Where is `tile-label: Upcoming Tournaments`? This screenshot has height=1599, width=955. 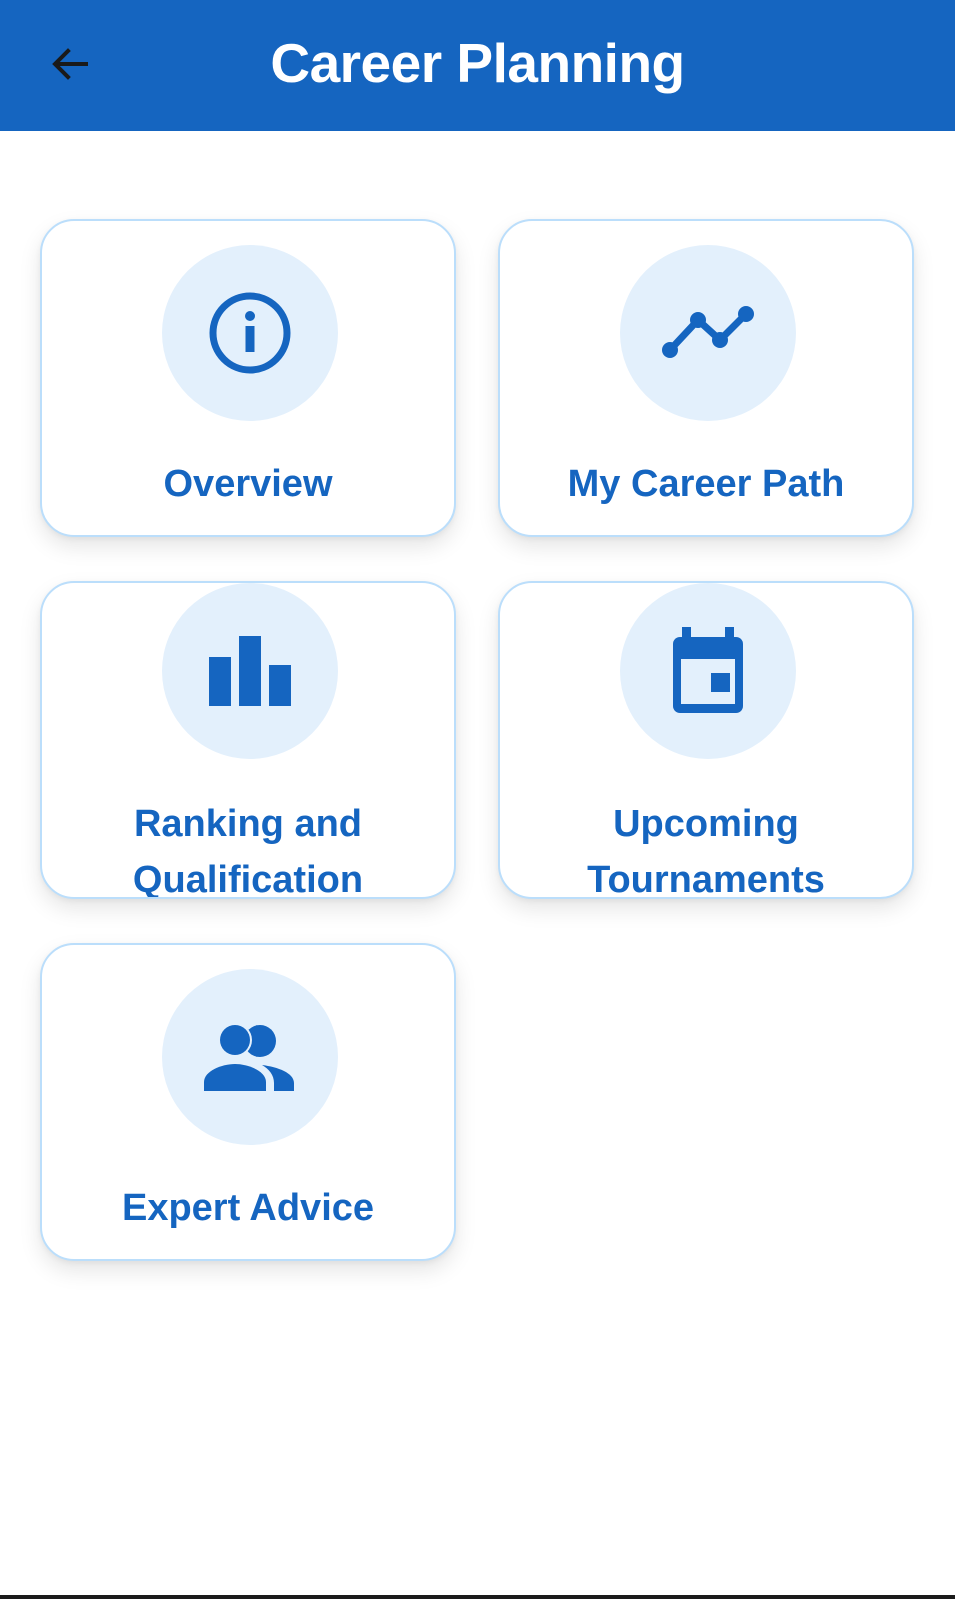
tile-label: Upcoming Tournaments is located at coordinates (706, 851).